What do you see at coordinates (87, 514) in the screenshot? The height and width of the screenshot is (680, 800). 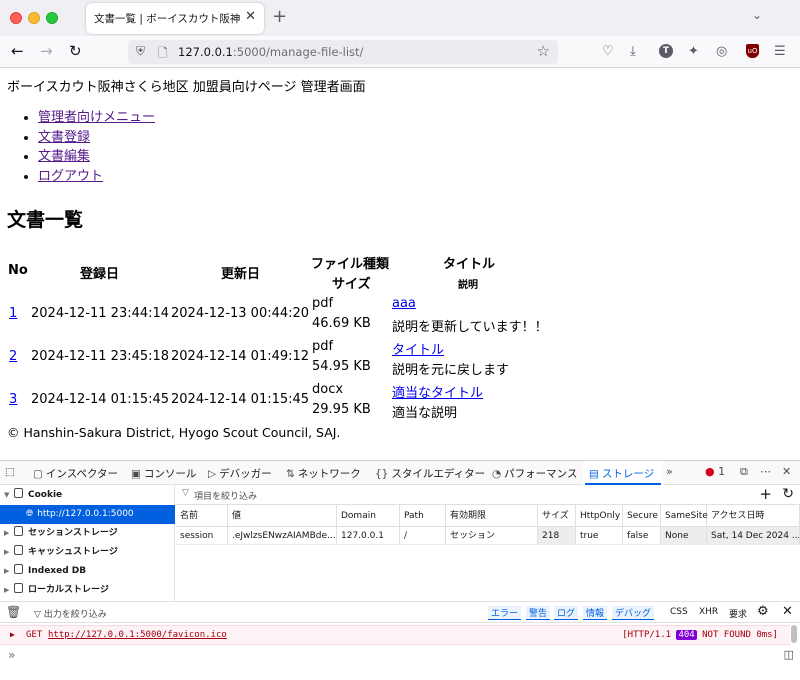 I see `storage-tree-cookie-host: 🌐︎ http://127.0.0.1:5000` at bounding box center [87, 514].